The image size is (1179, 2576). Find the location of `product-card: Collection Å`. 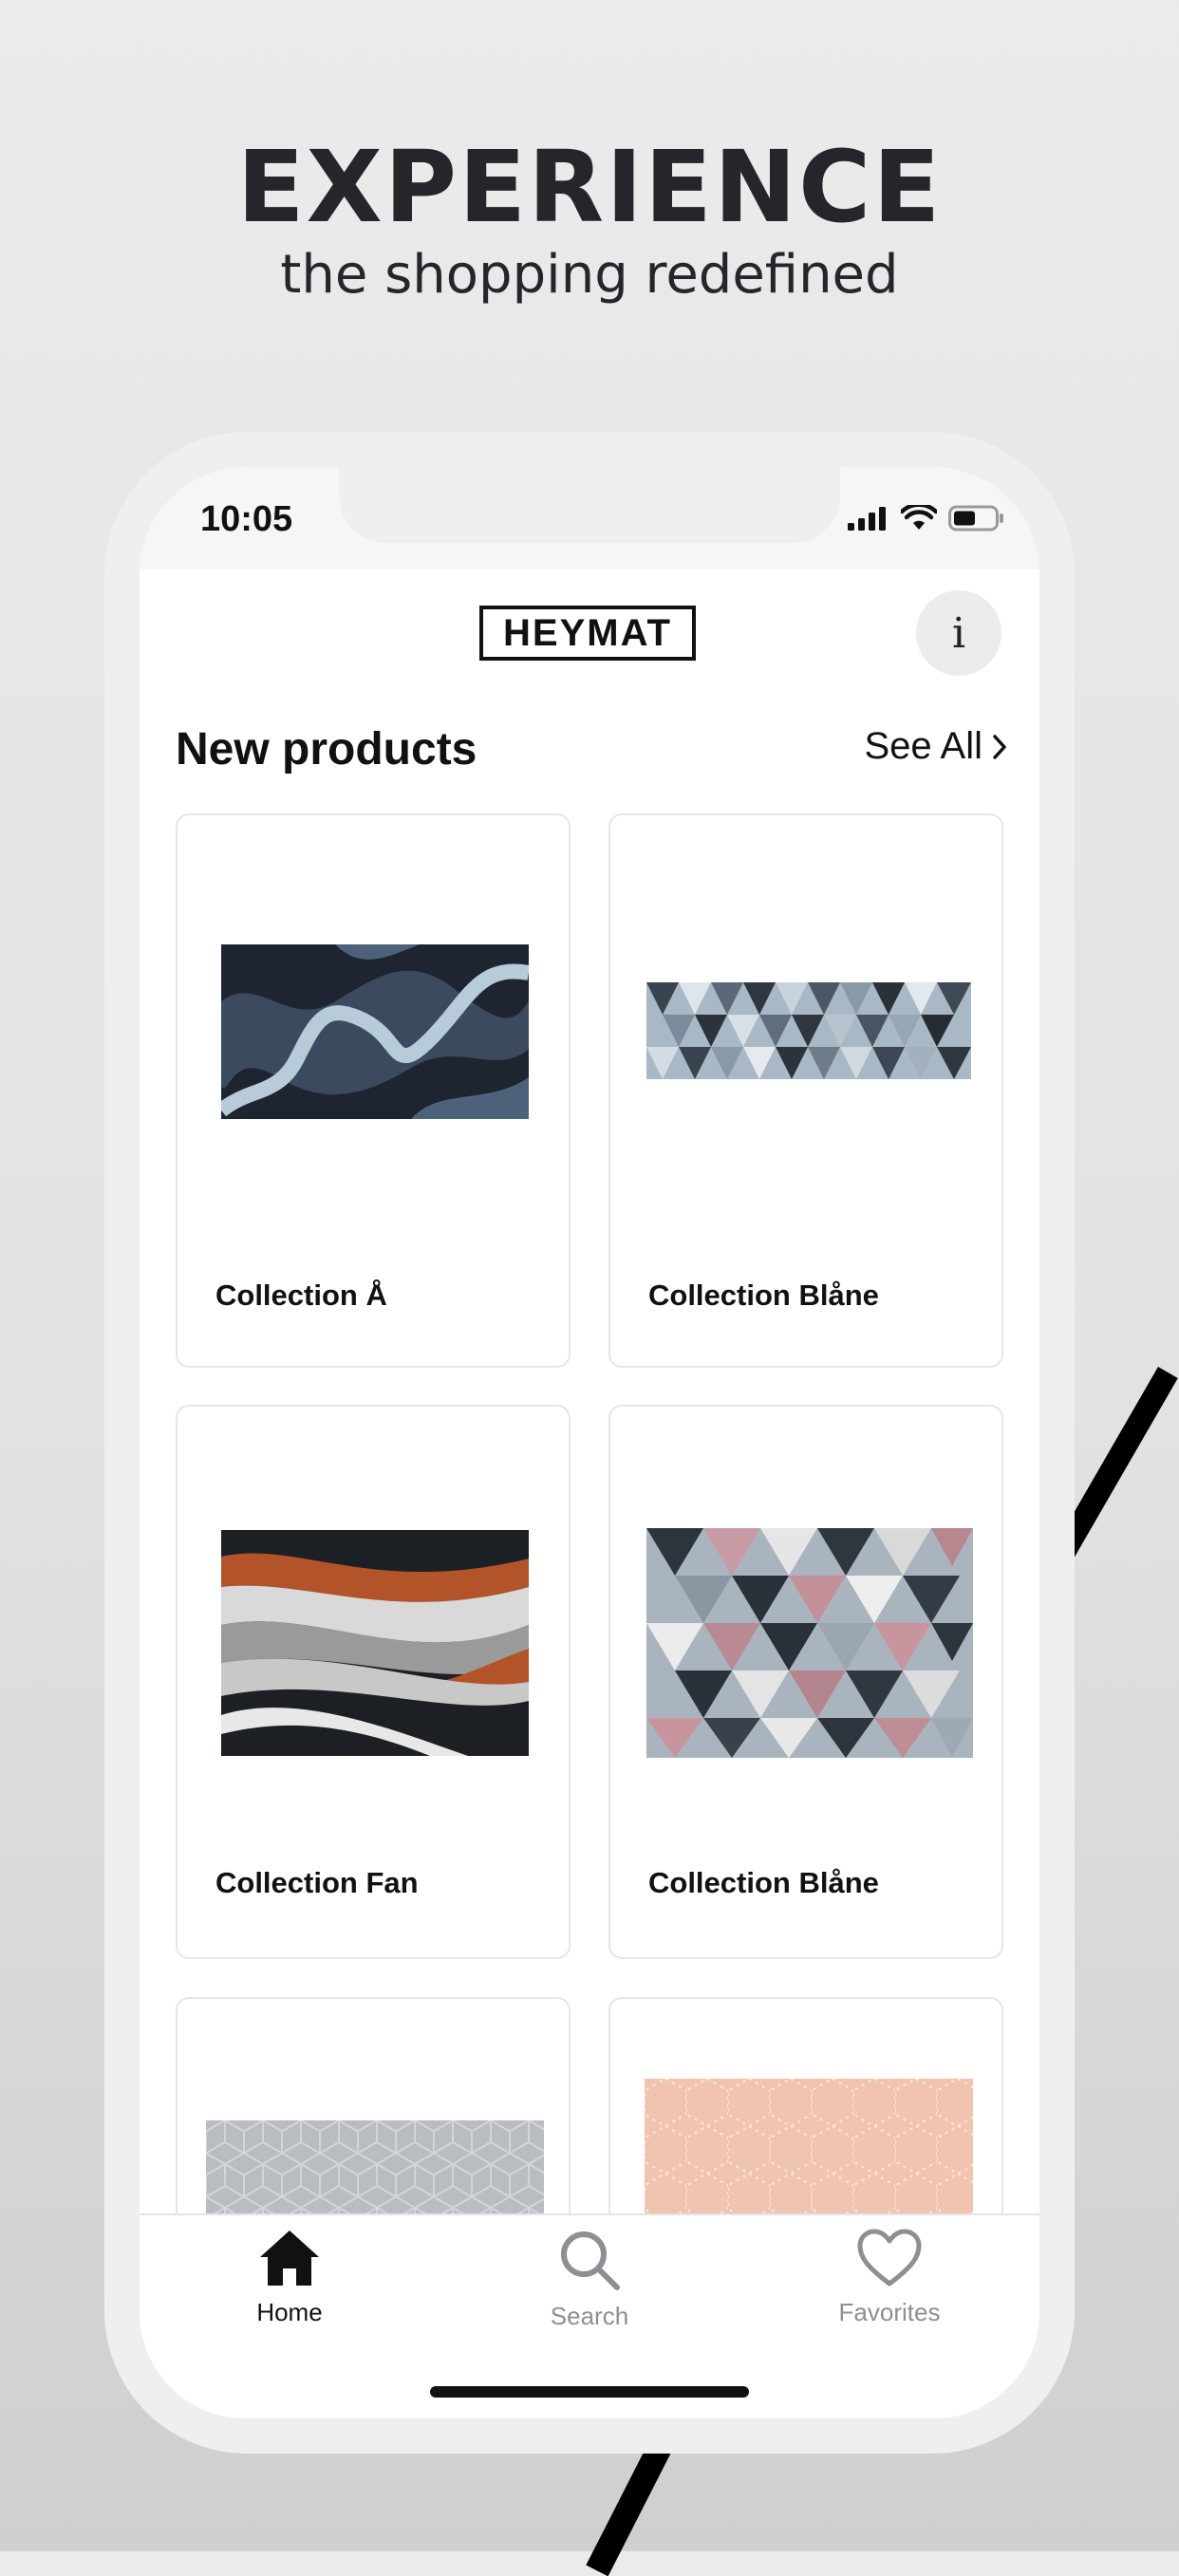

product-card: Collection Å is located at coordinates (373, 1090).